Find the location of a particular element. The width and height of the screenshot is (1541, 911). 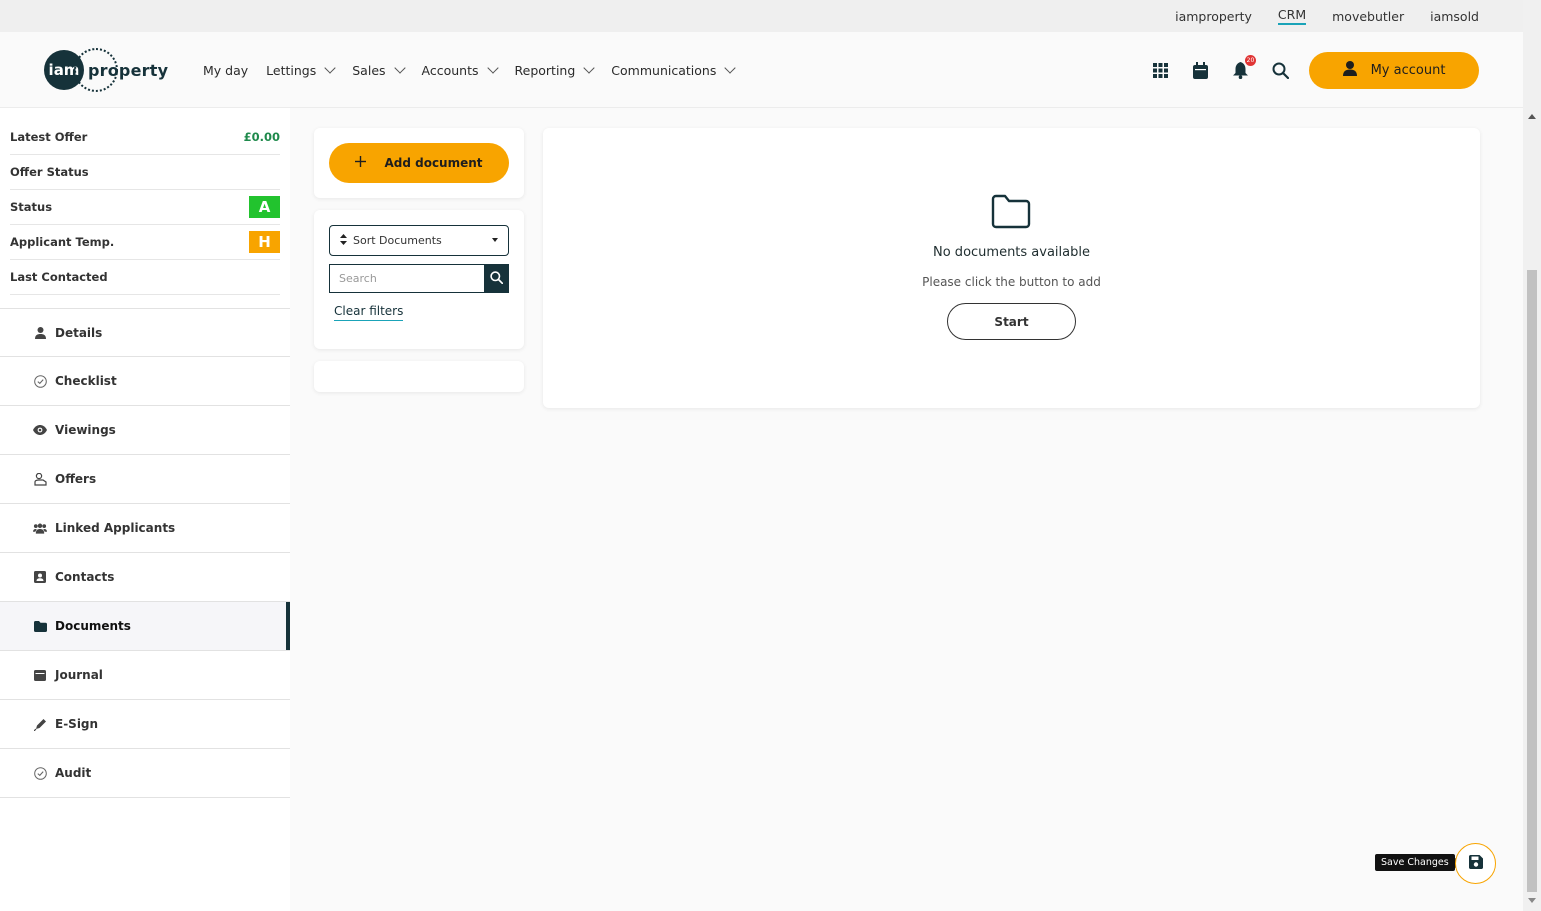

logo: iam property is located at coordinates (106, 70).